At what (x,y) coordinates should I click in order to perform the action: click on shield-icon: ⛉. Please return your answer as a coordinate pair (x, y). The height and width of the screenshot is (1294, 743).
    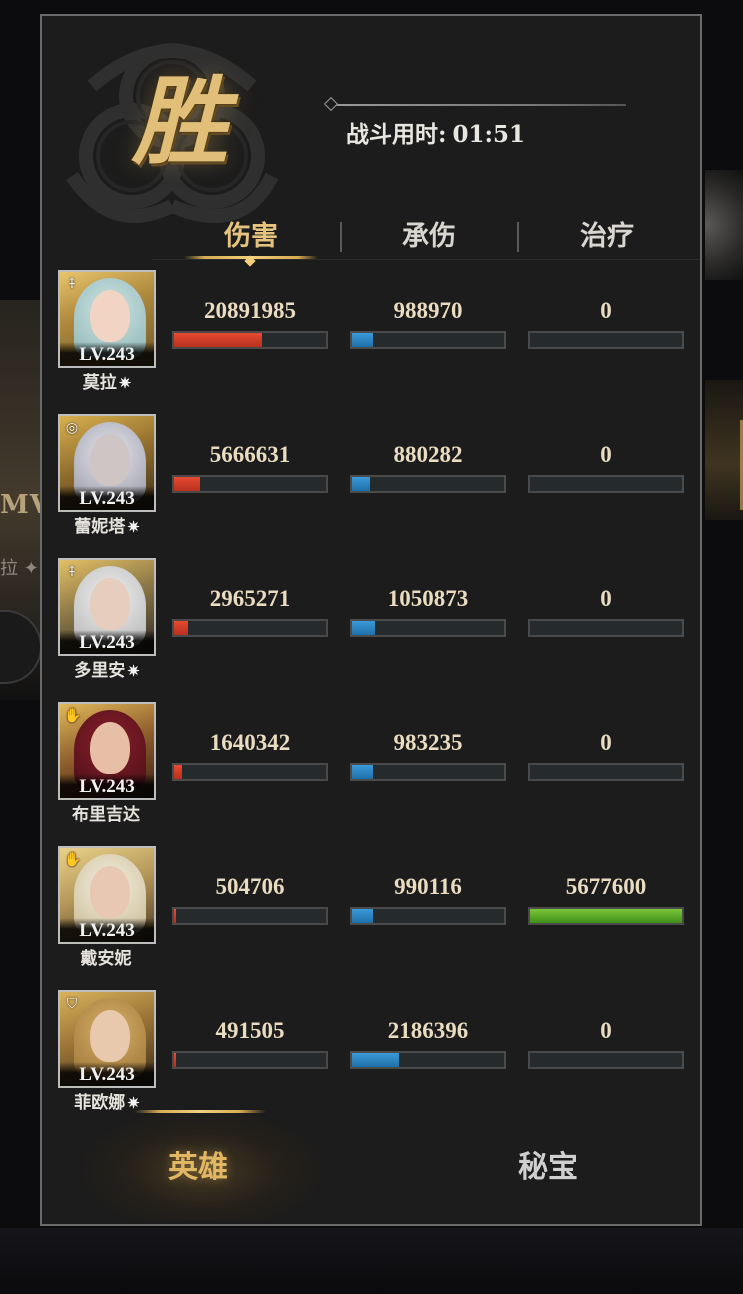
    Looking at the image, I should click on (72, 1004).